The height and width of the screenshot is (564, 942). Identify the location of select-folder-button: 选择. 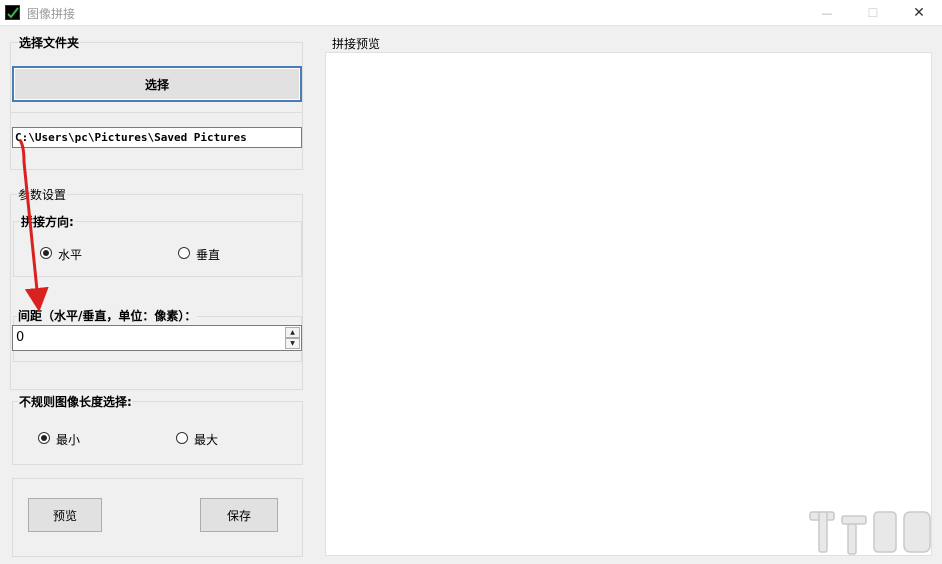
(157, 84).